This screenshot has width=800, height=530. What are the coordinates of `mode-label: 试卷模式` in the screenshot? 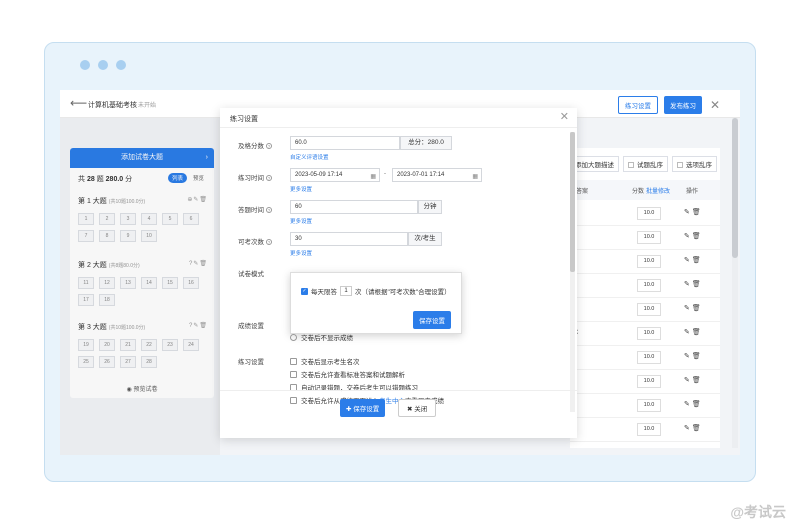 It's located at (251, 274).